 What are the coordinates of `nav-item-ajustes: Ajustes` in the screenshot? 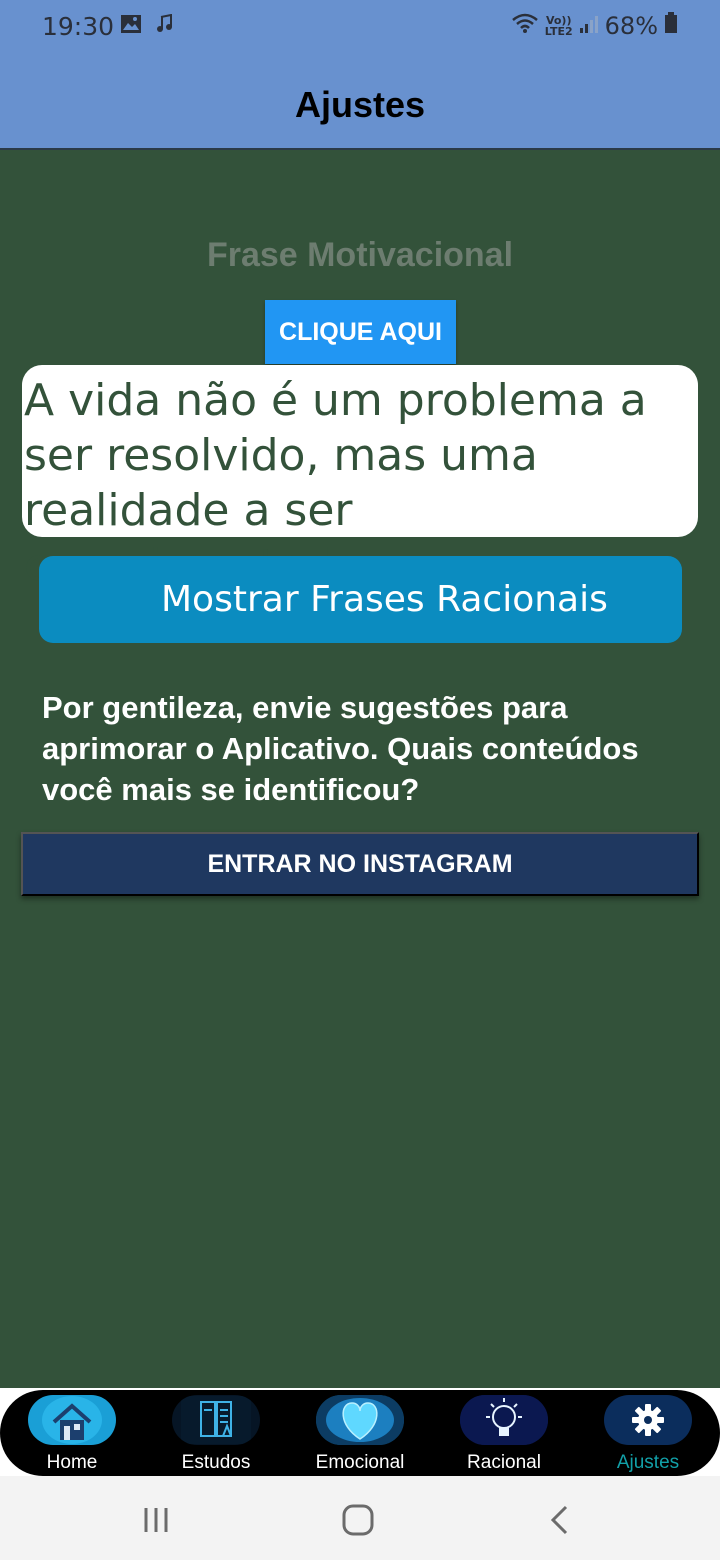 It's located at (648, 1433).